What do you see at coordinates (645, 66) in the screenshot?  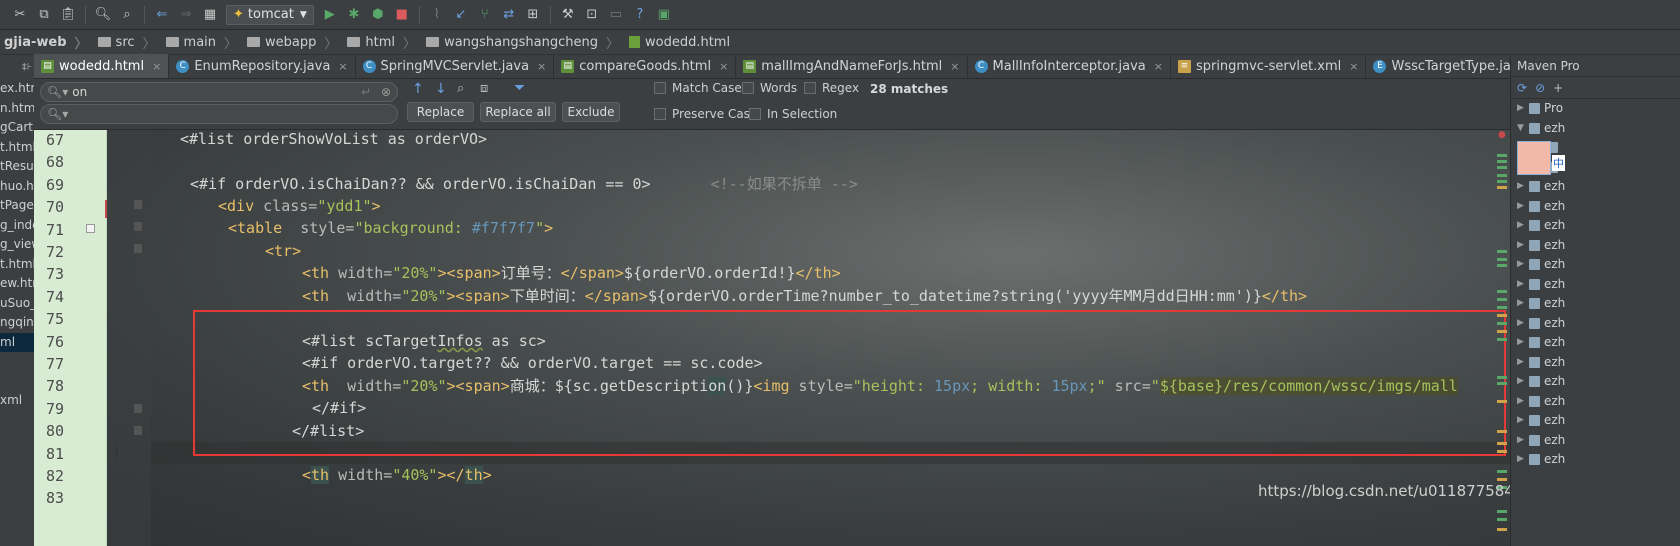 I see `tab-3: ▤ compareGoods.html ×` at bounding box center [645, 66].